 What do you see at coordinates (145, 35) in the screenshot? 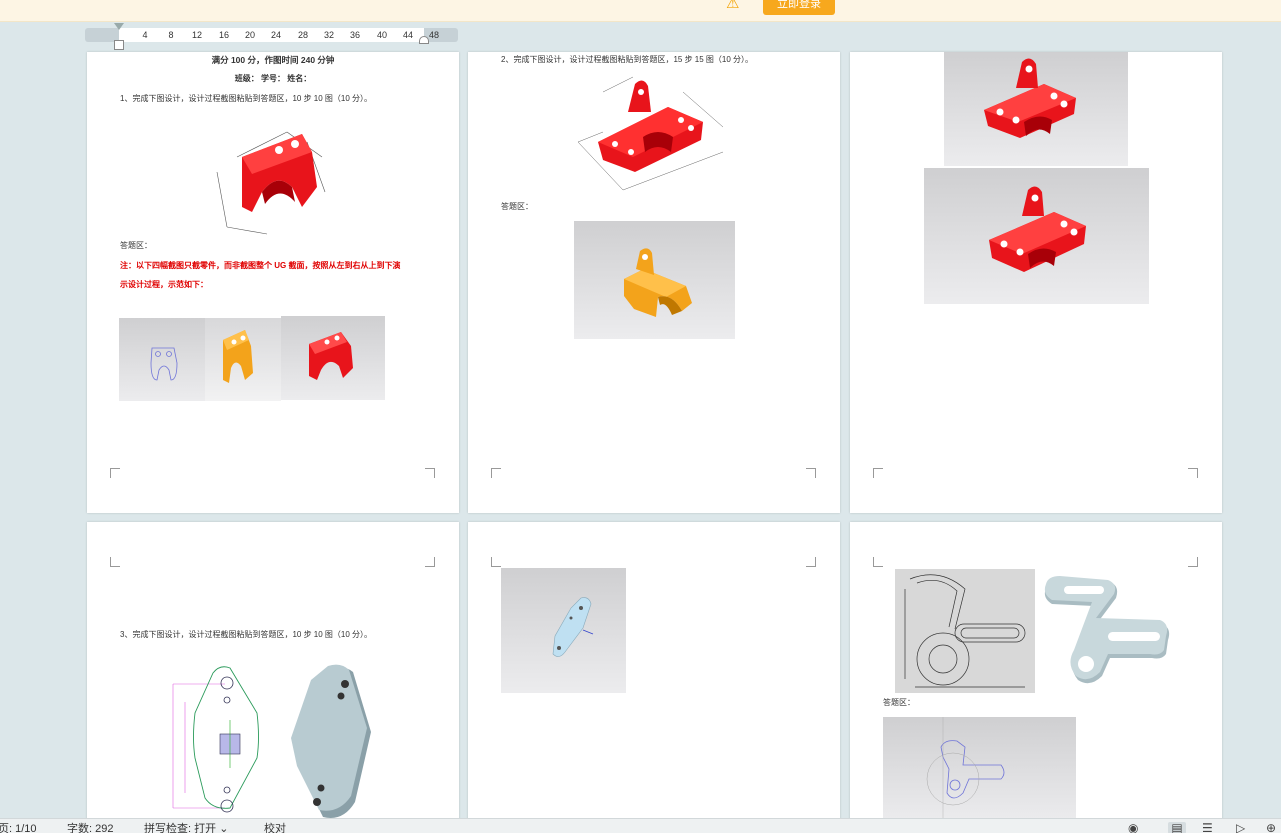
I see `ruler-tick: 4` at bounding box center [145, 35].